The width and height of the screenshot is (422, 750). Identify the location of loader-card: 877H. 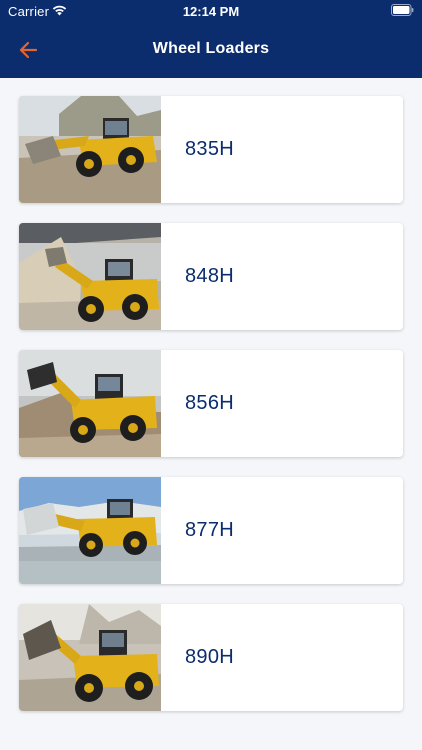
(211, 530).